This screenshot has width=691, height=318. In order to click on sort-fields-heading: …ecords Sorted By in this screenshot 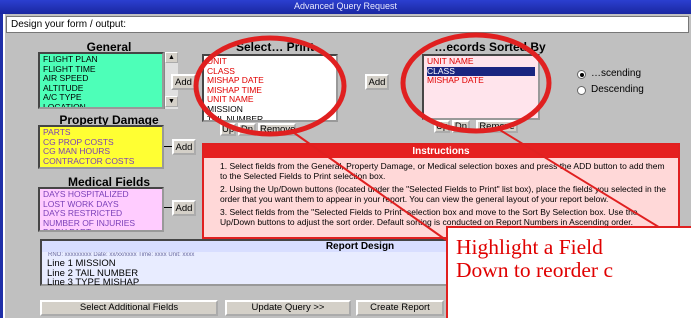, I will do `click(490, 47)`.